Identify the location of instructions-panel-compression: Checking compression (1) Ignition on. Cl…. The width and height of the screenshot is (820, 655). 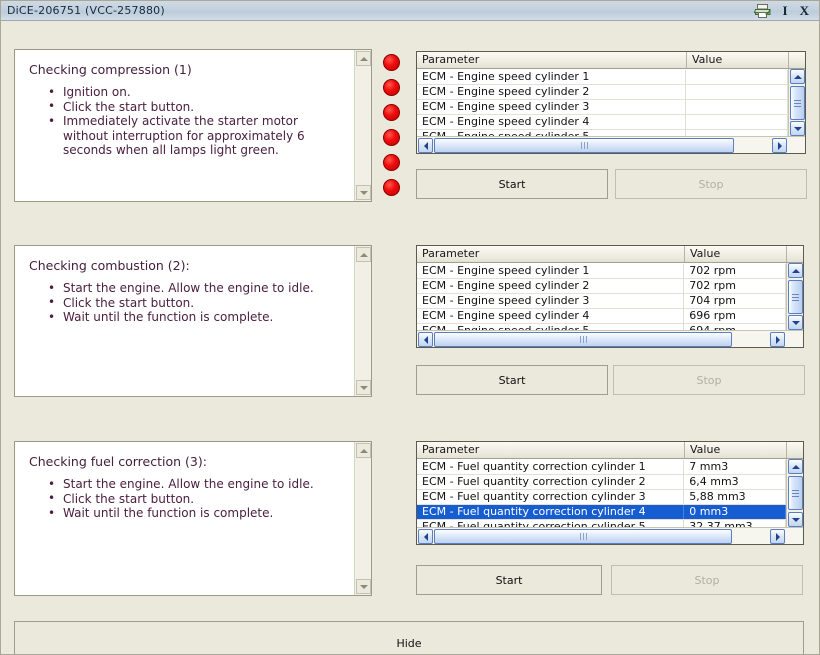
(193, 125).